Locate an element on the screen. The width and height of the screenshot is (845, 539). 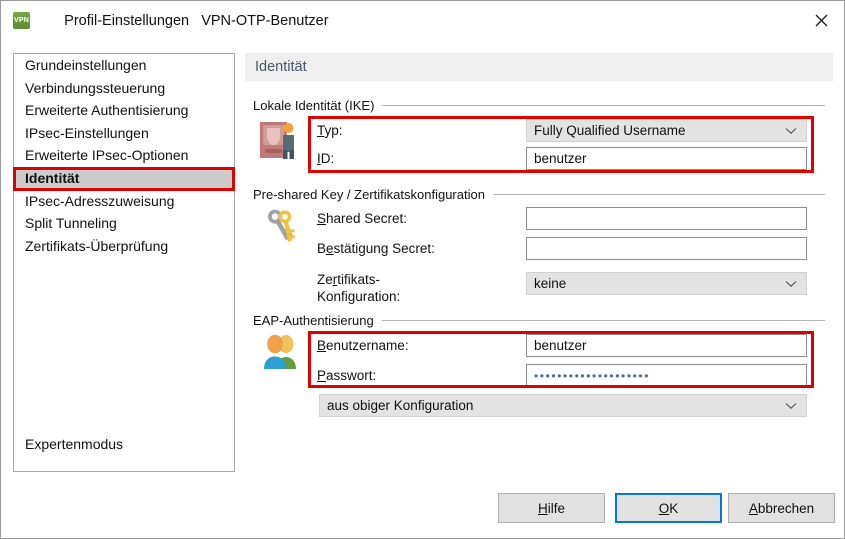
vpn-app-icon-label: VPN is located at coordinates (21, 20).